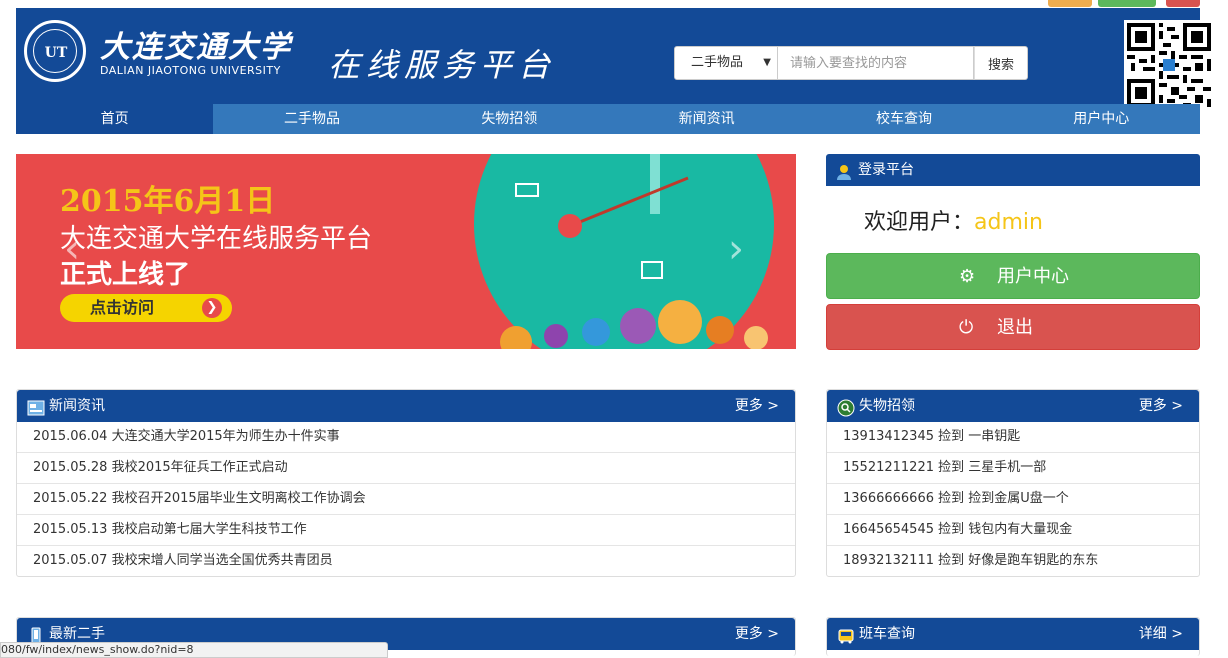  What do you see at coordinates (311, 119) in the screenshot?
I see `nav-item-secondhand: 二手物品` at bounding box center [311, 119].